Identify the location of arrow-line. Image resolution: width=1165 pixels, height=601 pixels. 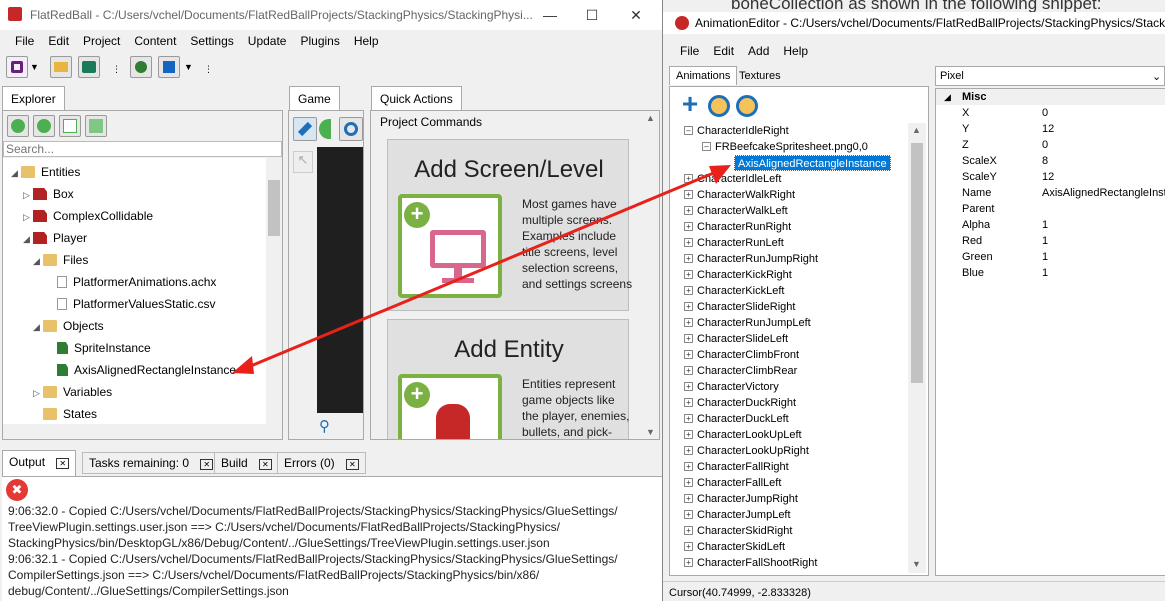
(481, 270).